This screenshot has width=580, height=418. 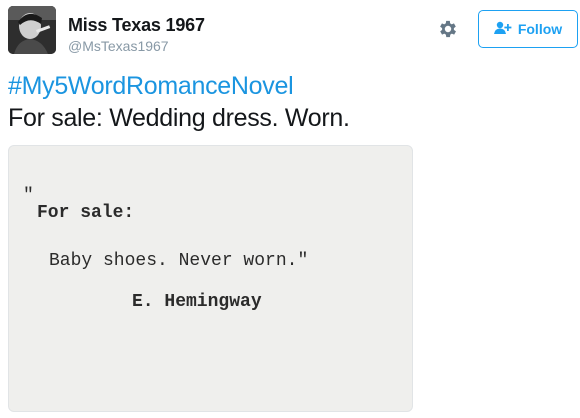 I want to click on image-open-quote: ", so click(x=28, y=196).